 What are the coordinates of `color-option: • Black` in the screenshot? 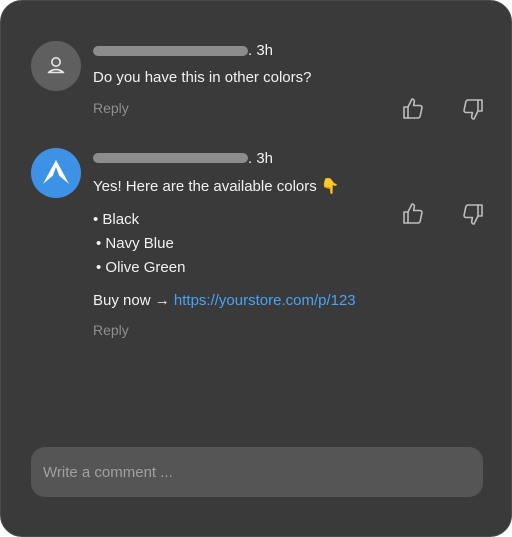 It's located at (116, 219).